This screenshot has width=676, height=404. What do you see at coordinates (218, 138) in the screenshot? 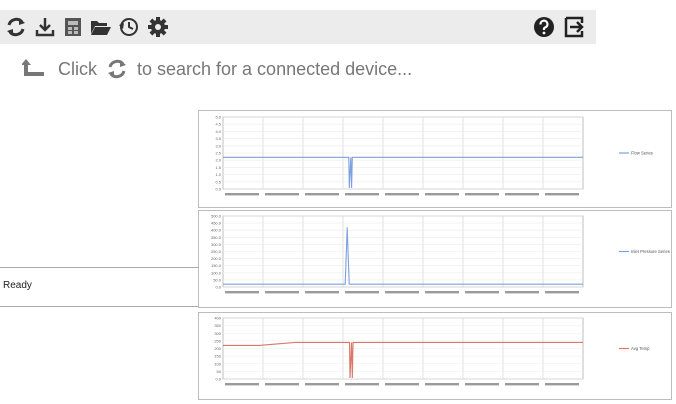
I see `y-tick-label: 3.5` at bounding box center [218, 138].